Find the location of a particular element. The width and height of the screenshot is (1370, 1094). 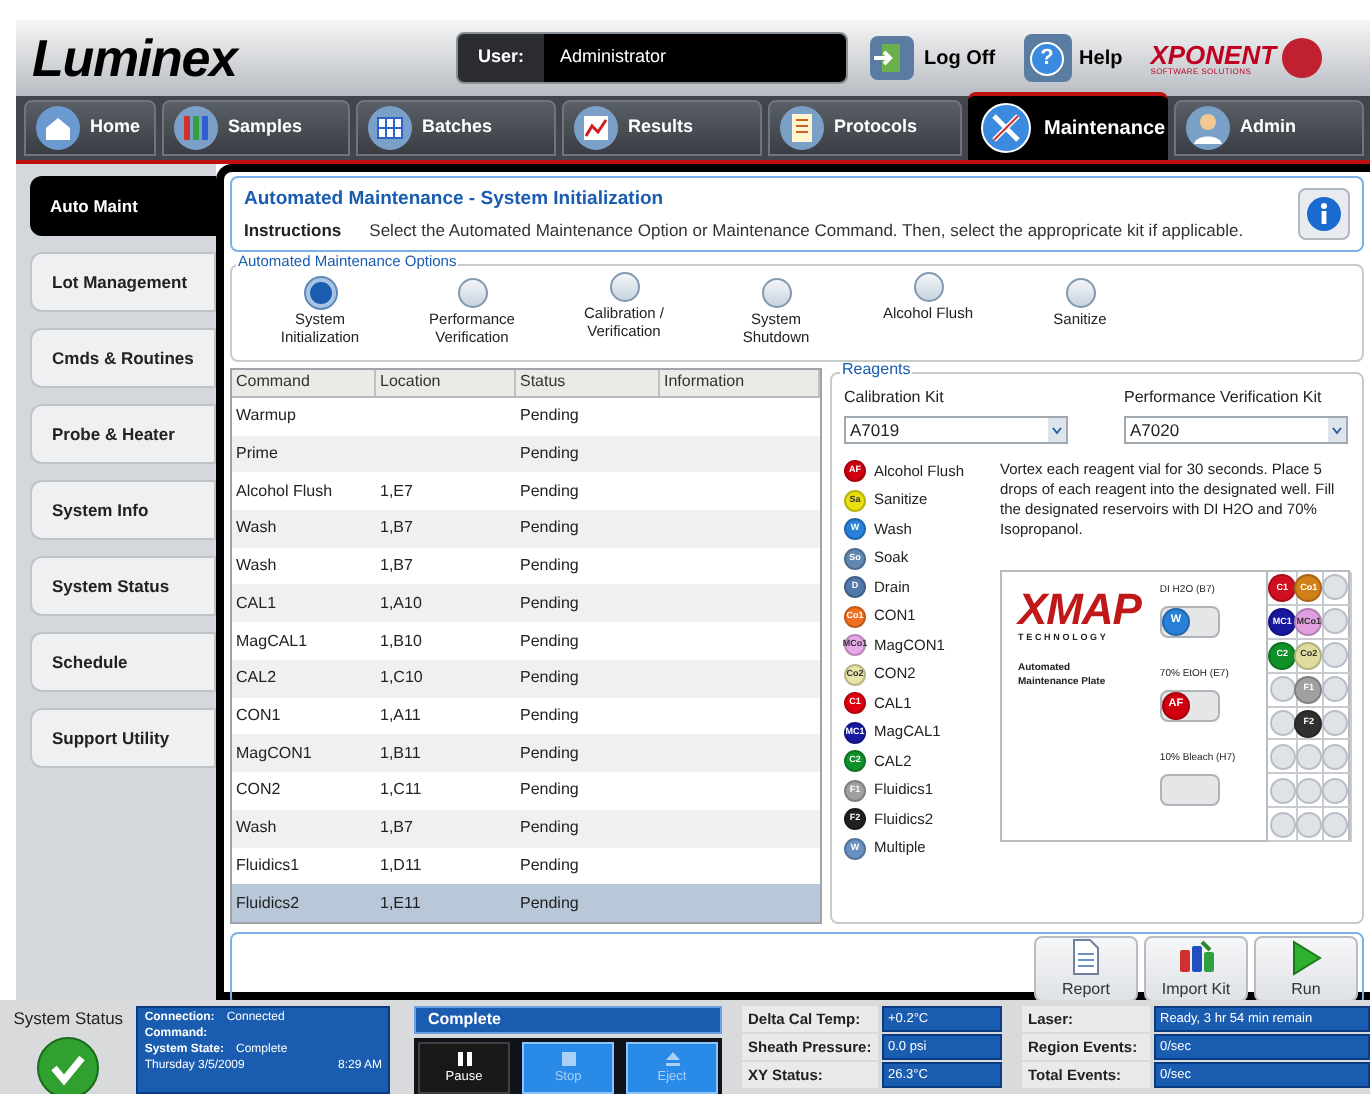

logo: Luminex is located at coordinates (137, 58).